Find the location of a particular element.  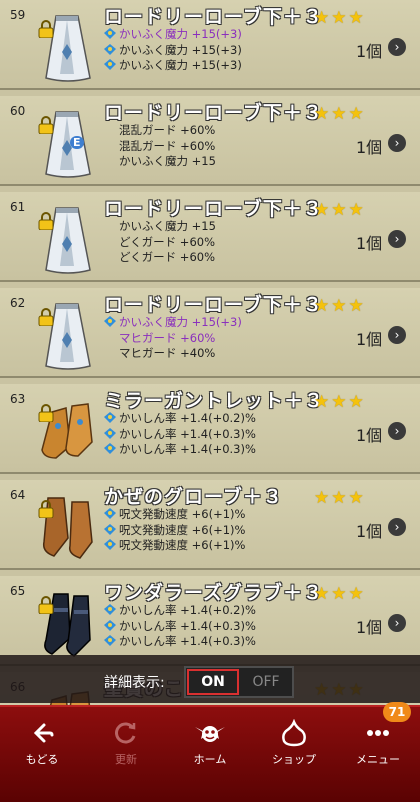

stat-text: かいしん率 +1.4(+0.2)% is located at coordinates (187, 610).